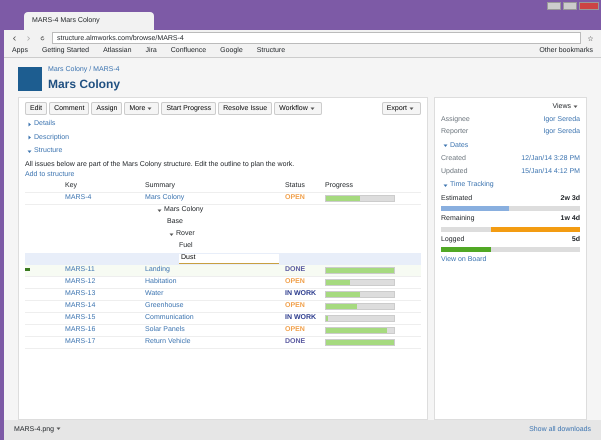  I want to click on back-icon, so click(14, 38).